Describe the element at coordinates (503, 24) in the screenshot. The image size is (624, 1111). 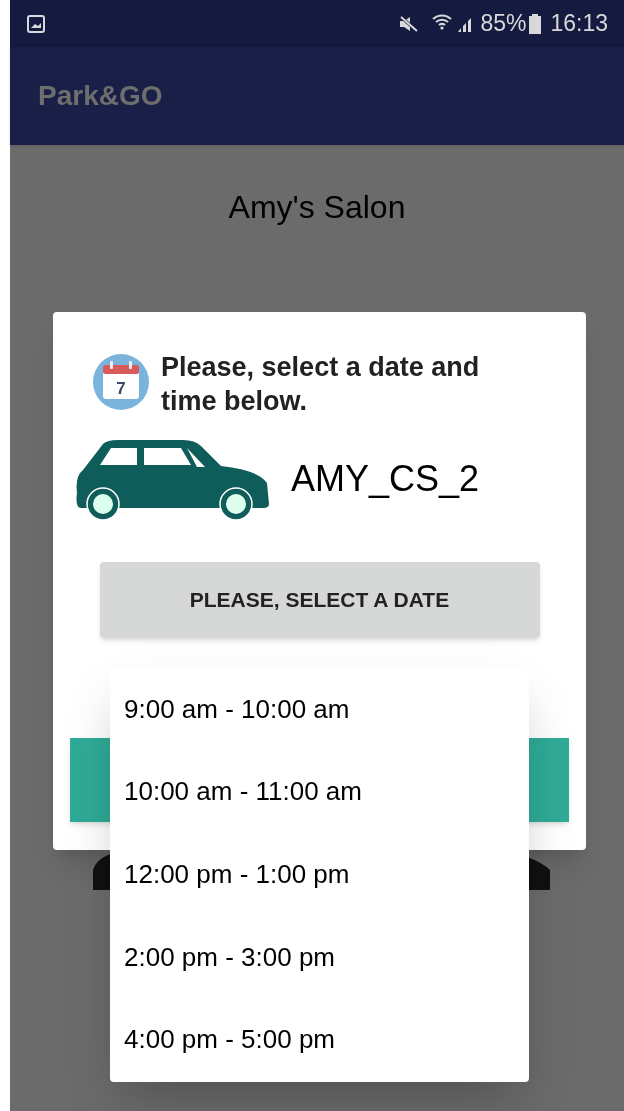
I see `battery-percent: 85%` at that location.